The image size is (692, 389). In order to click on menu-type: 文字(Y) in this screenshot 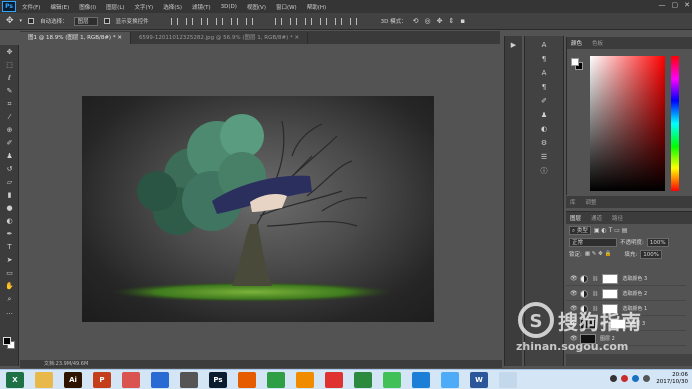, I will do `click(144, 7)`.